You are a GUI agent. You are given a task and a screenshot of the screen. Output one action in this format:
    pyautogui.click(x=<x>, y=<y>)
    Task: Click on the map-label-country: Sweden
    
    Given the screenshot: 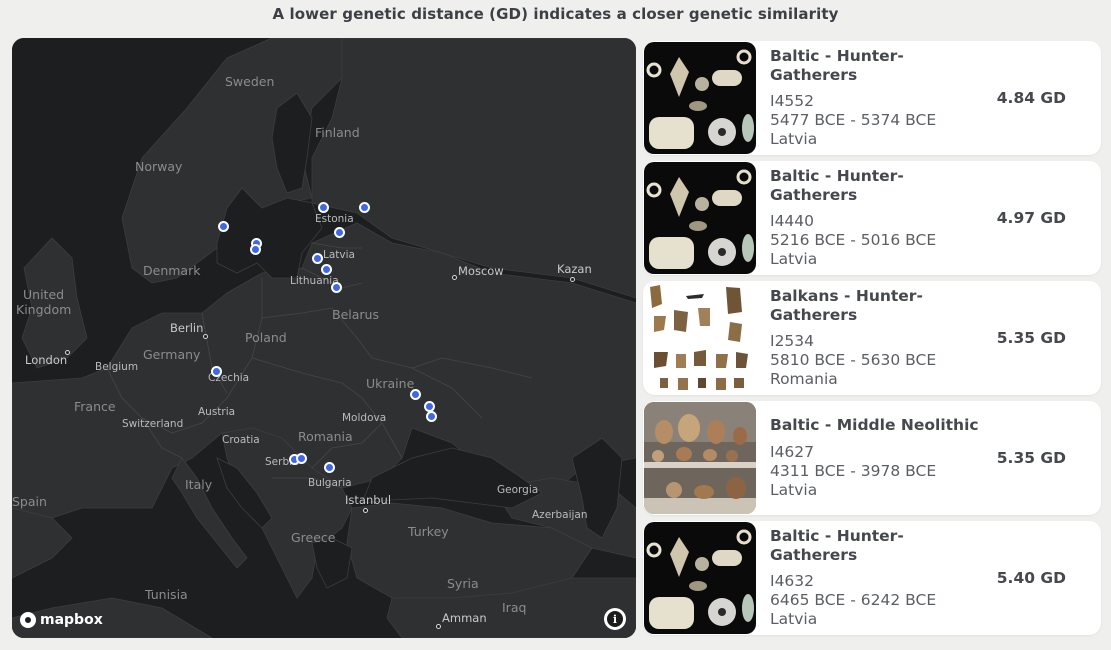 What is the action you would take?
    pyautogui.click(x=250, y=81)
    